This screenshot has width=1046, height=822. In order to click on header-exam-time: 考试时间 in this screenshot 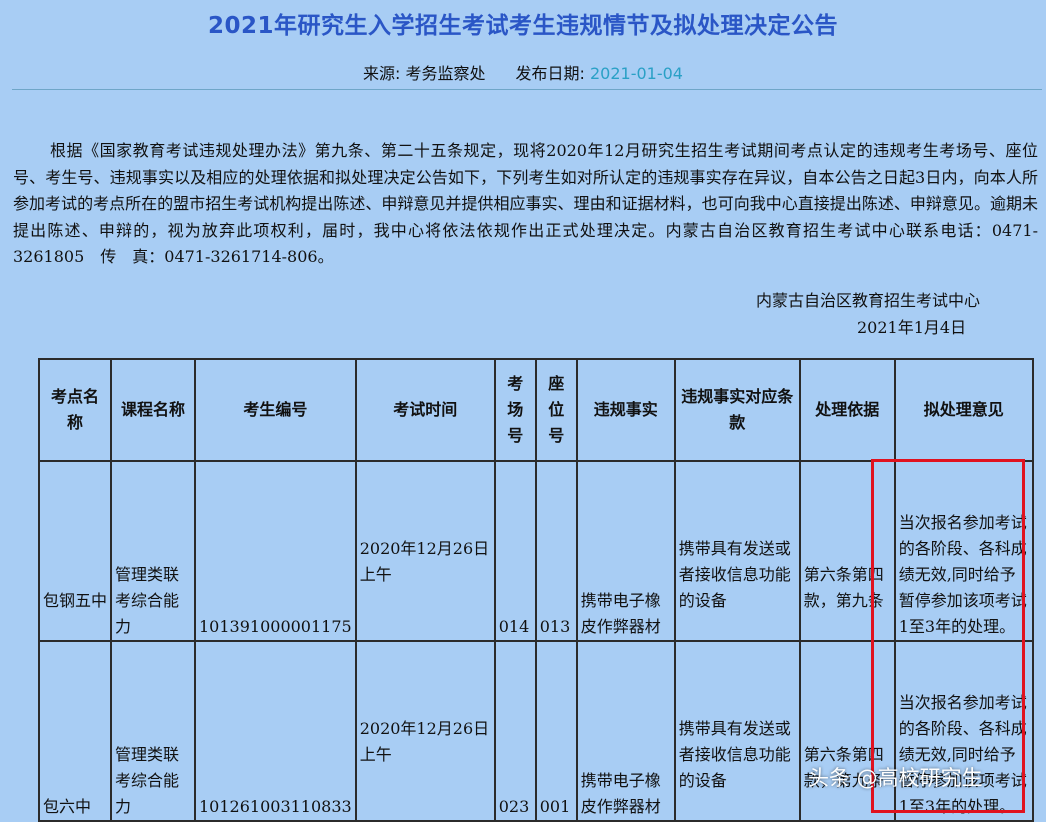, I will do `click(425, 410)`.